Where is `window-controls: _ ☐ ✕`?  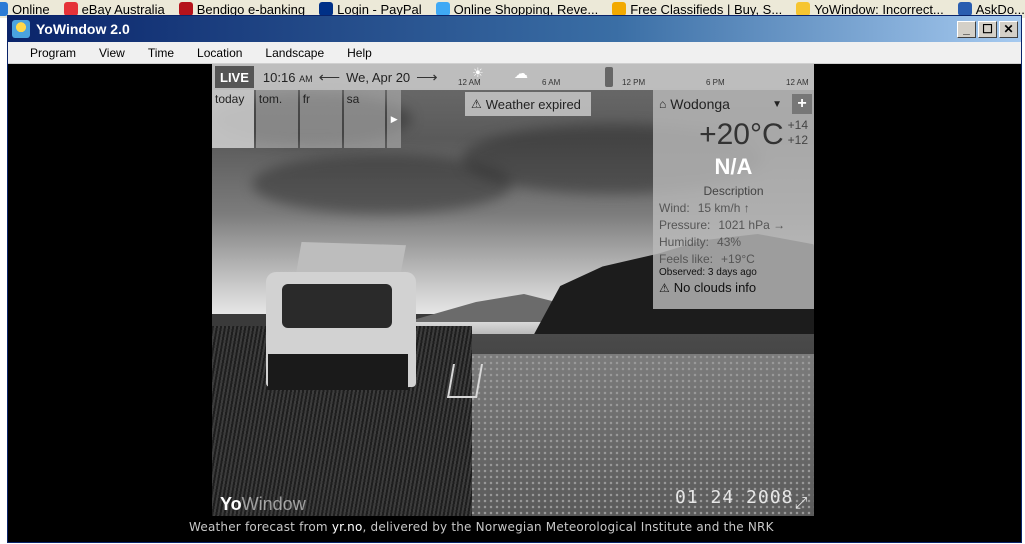 window-controls: _ ☐ ✕ is located at coordinates (987, 29).